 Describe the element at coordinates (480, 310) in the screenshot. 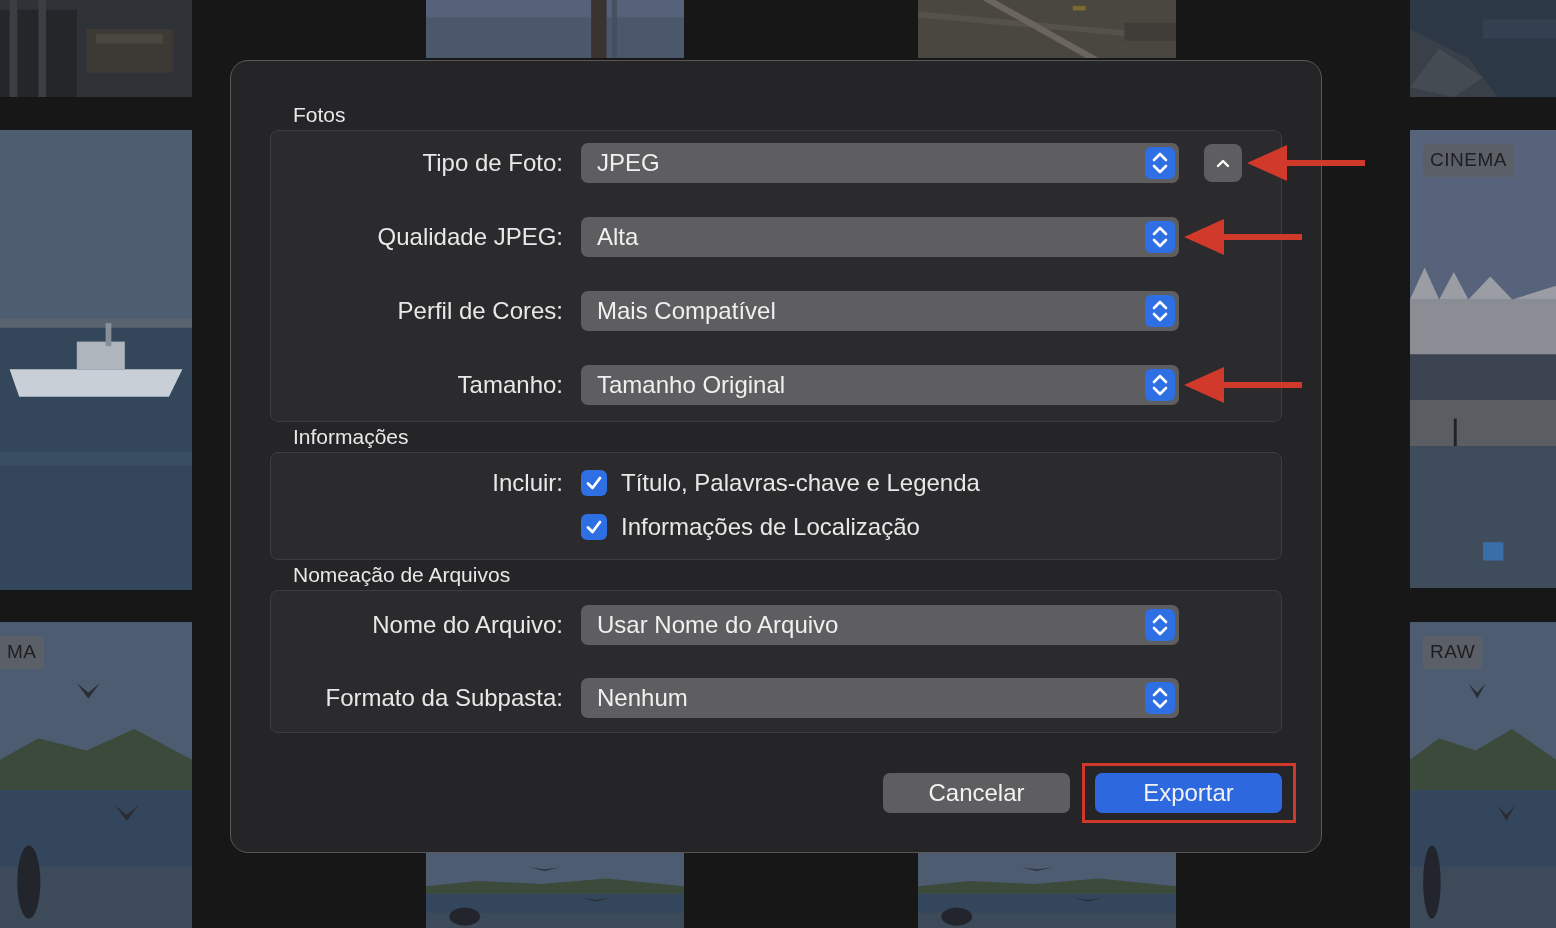

I see `field-label: Perfil de Cores:` at that location.